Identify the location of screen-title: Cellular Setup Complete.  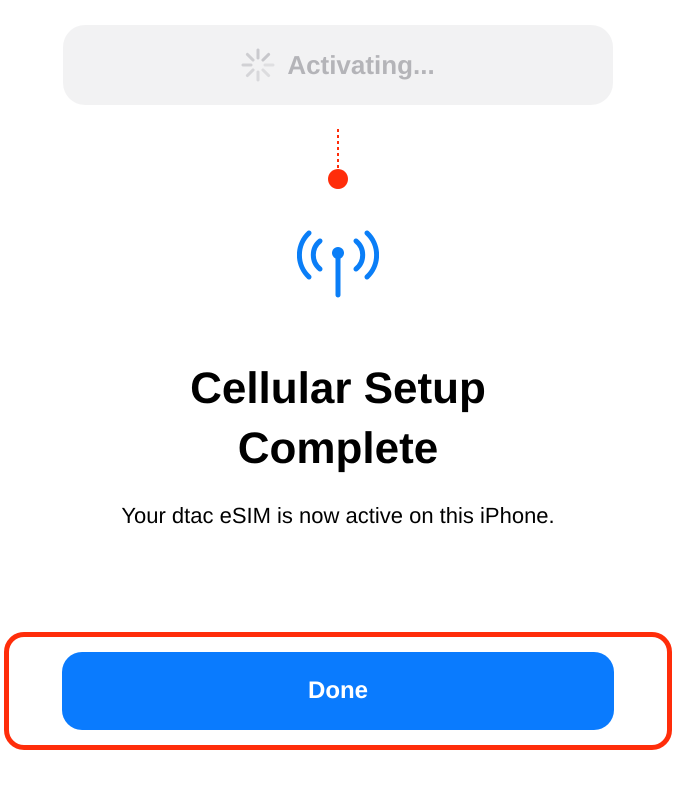
(338, 419).